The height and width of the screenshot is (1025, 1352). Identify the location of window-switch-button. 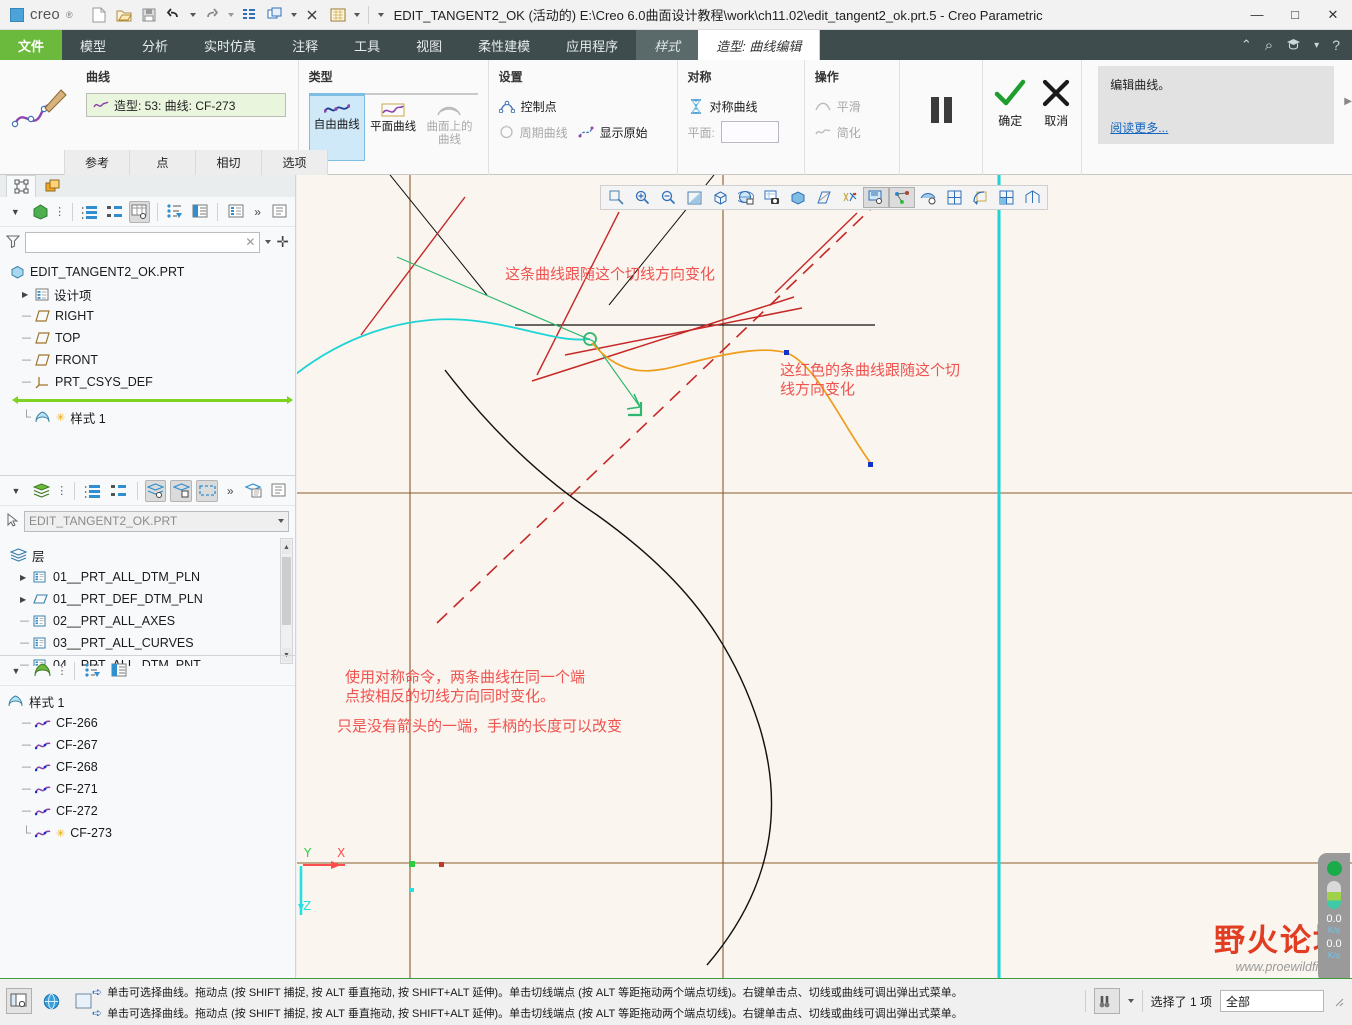
(275, 15).